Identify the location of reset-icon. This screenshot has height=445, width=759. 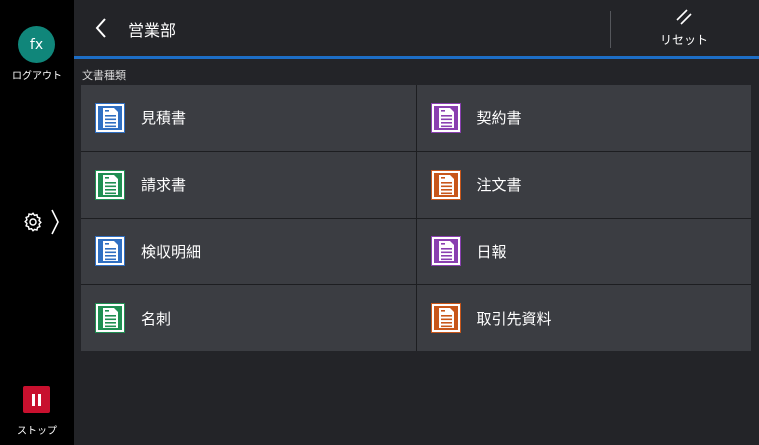
(684, 17).